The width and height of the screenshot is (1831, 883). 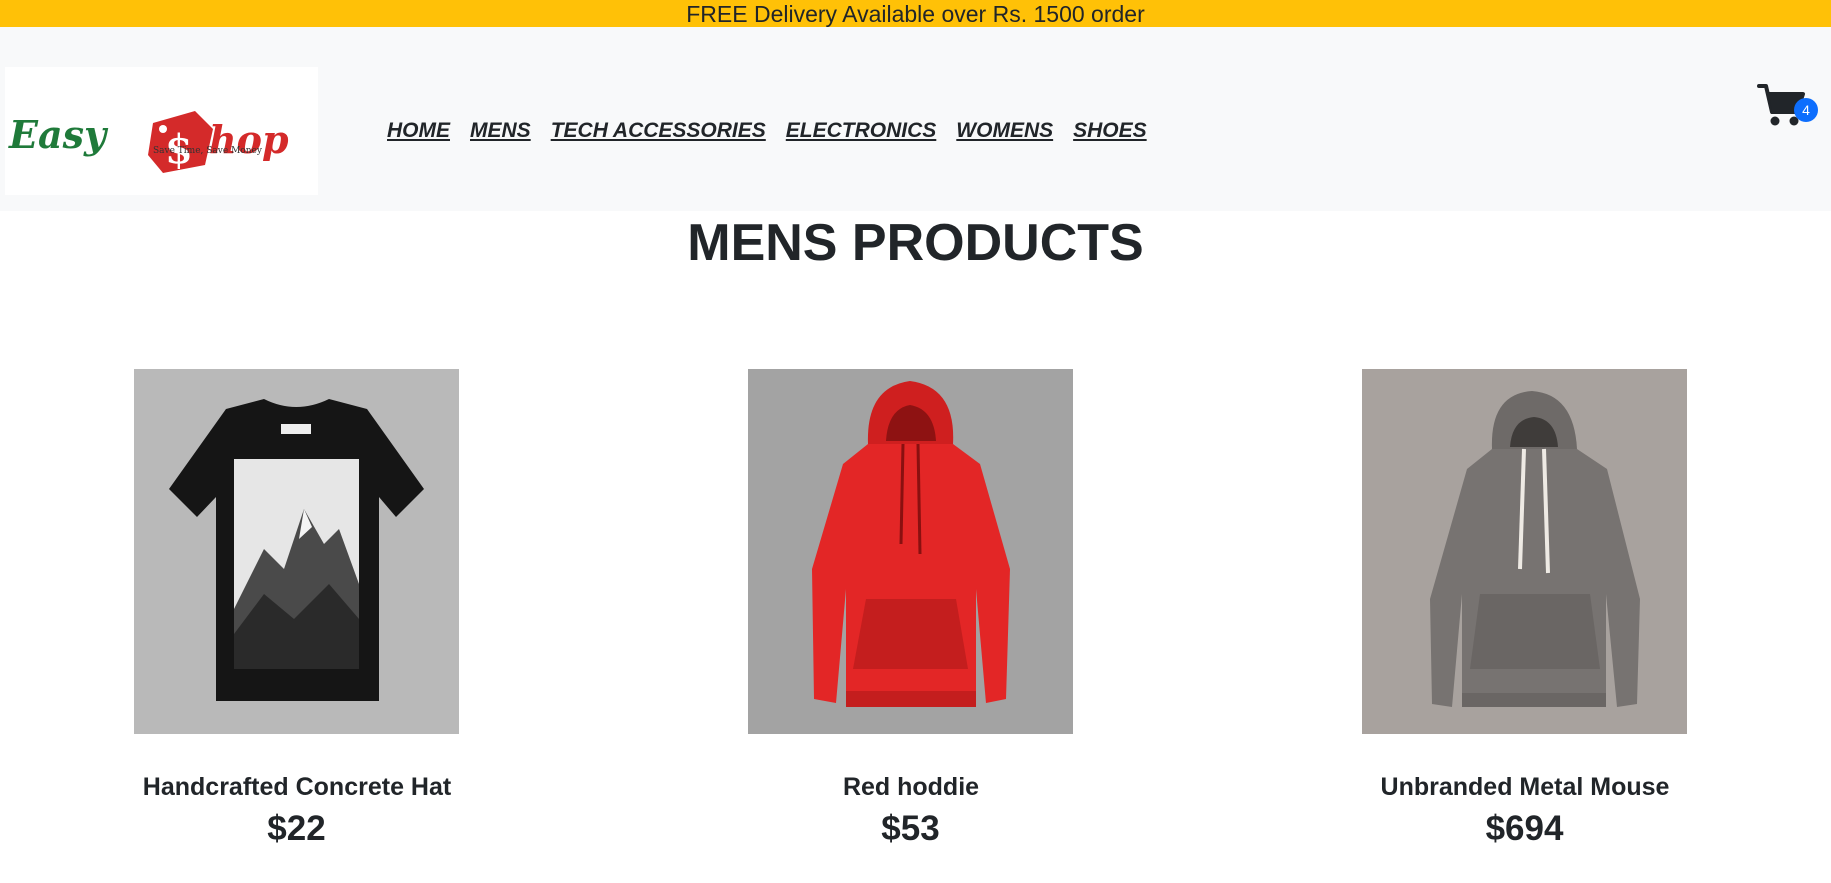 I want to click on nav-mens: MENS, so click(x=500, y=131).